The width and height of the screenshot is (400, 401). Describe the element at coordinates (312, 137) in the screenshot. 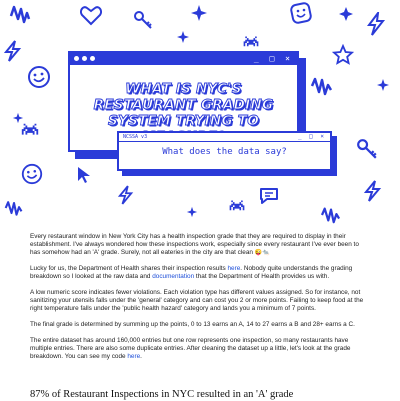

I see `subtitle-window-controls: _ □ ×` at that location.